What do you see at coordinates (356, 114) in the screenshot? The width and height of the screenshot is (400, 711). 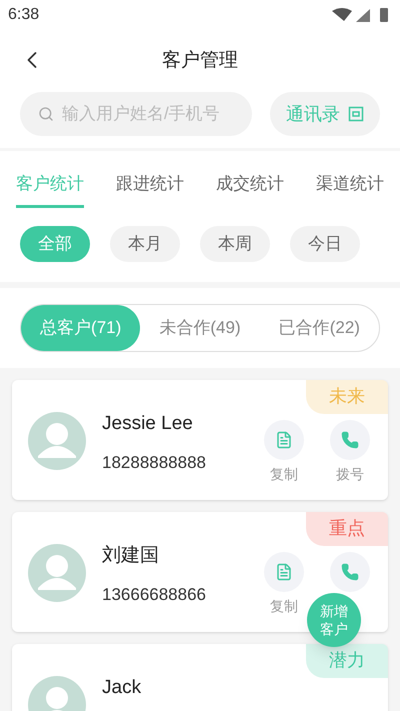 I see `contacts-icon` at bounding box center [356, 114].